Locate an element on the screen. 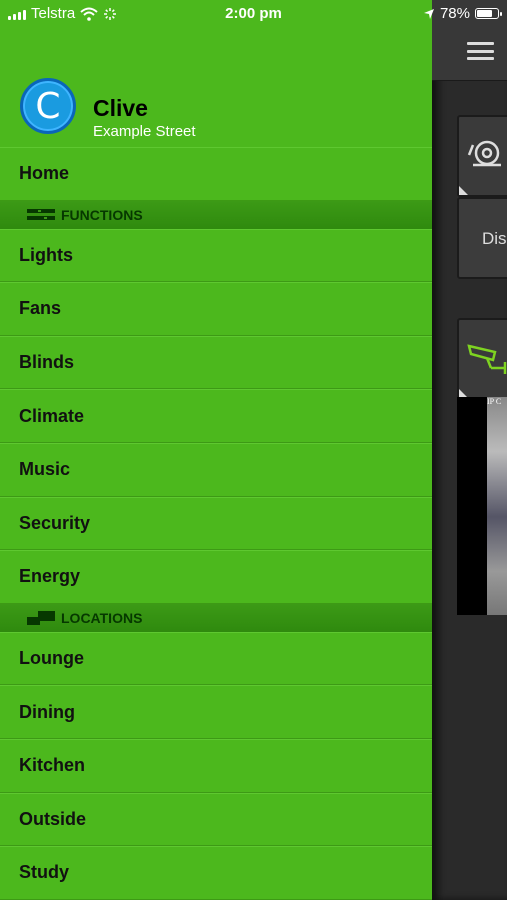  main-panel: Dis IP C is located at coordinates (469, 450).